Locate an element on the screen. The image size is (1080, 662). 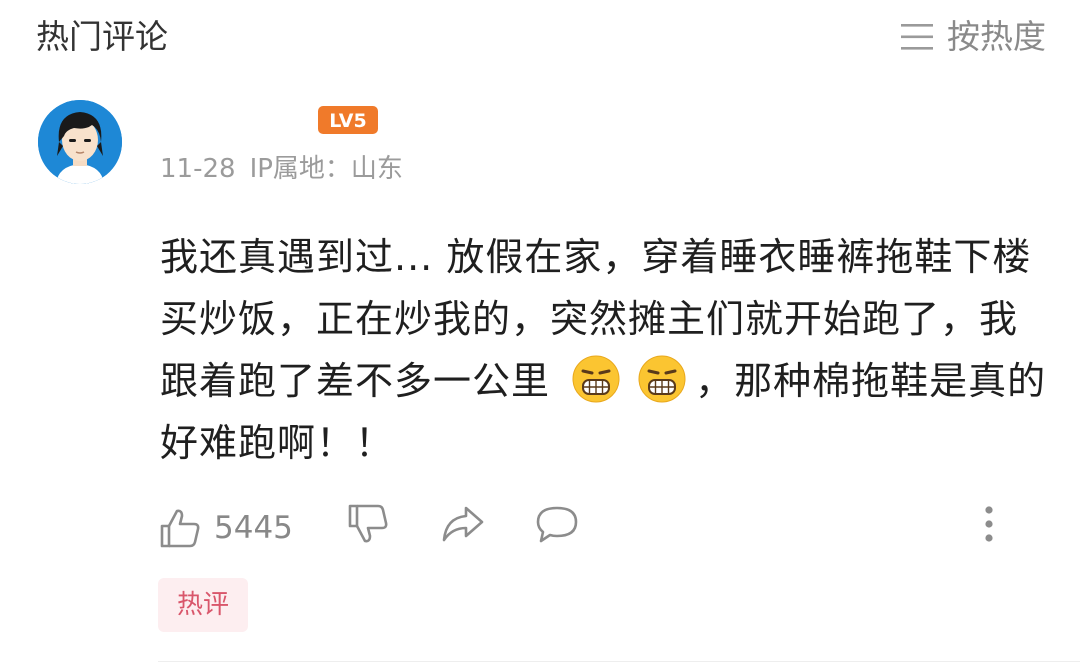
sort-by-hotness-button: 按热度 is located at coordinates (973, 37).